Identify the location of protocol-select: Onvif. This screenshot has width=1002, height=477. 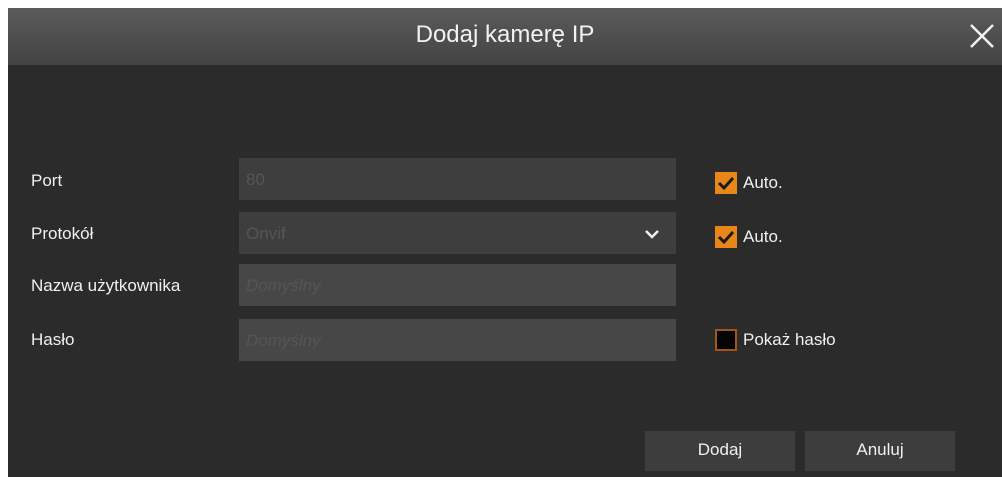
(457, 233).